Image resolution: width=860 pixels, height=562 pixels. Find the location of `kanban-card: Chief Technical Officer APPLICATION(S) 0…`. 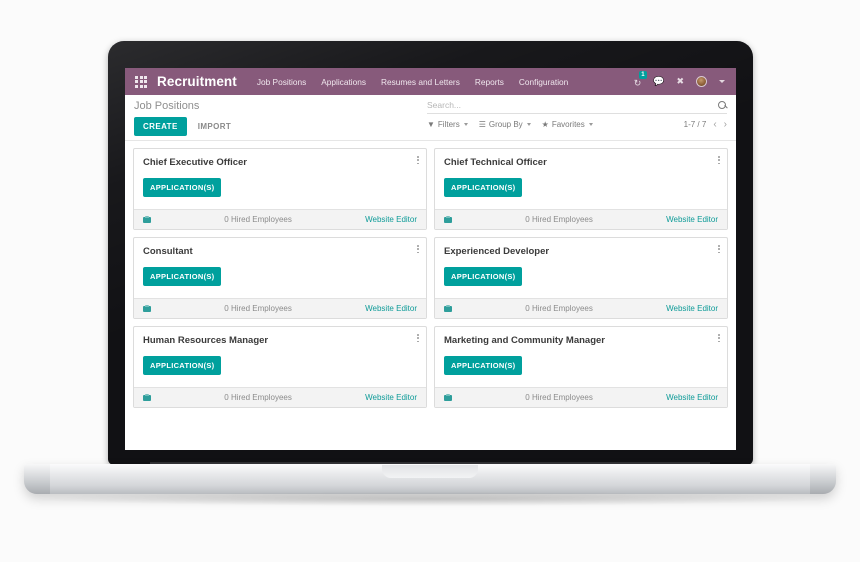

kanban-card: Chief Technical Officer APPLICATION(S) 0… is located at coordinates (581, 189).